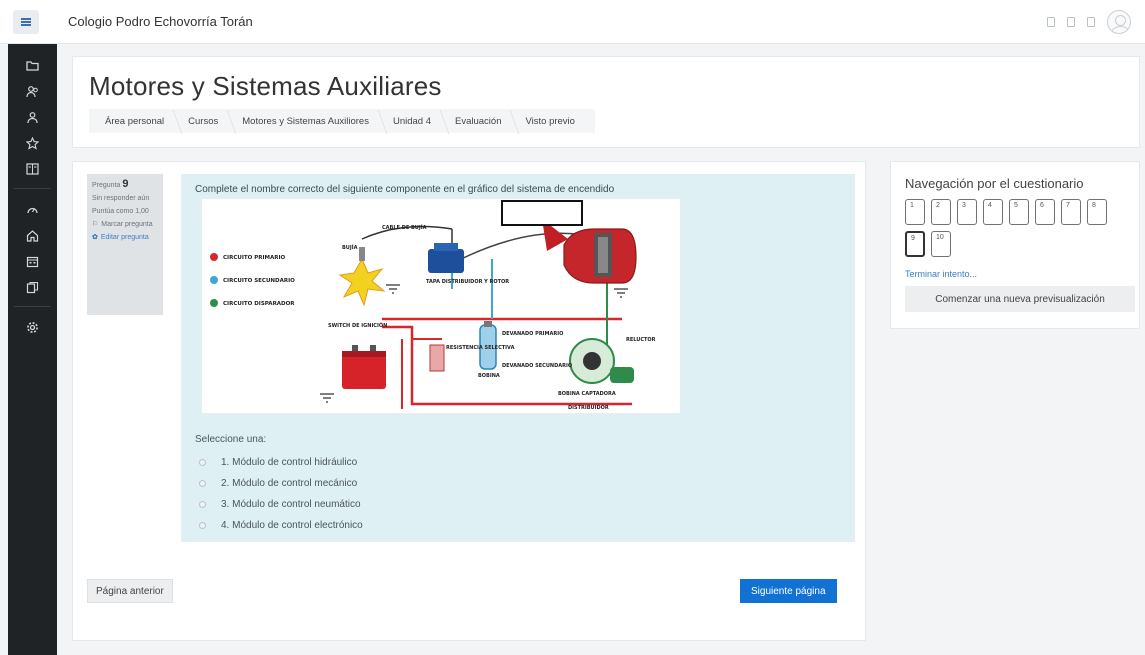 This screenshot has width=1145, height=655. What do you see at coordinates (941, 212) in the screenshot?
I see `quiz-nav-button: 2` at bounding box center [941, 212].